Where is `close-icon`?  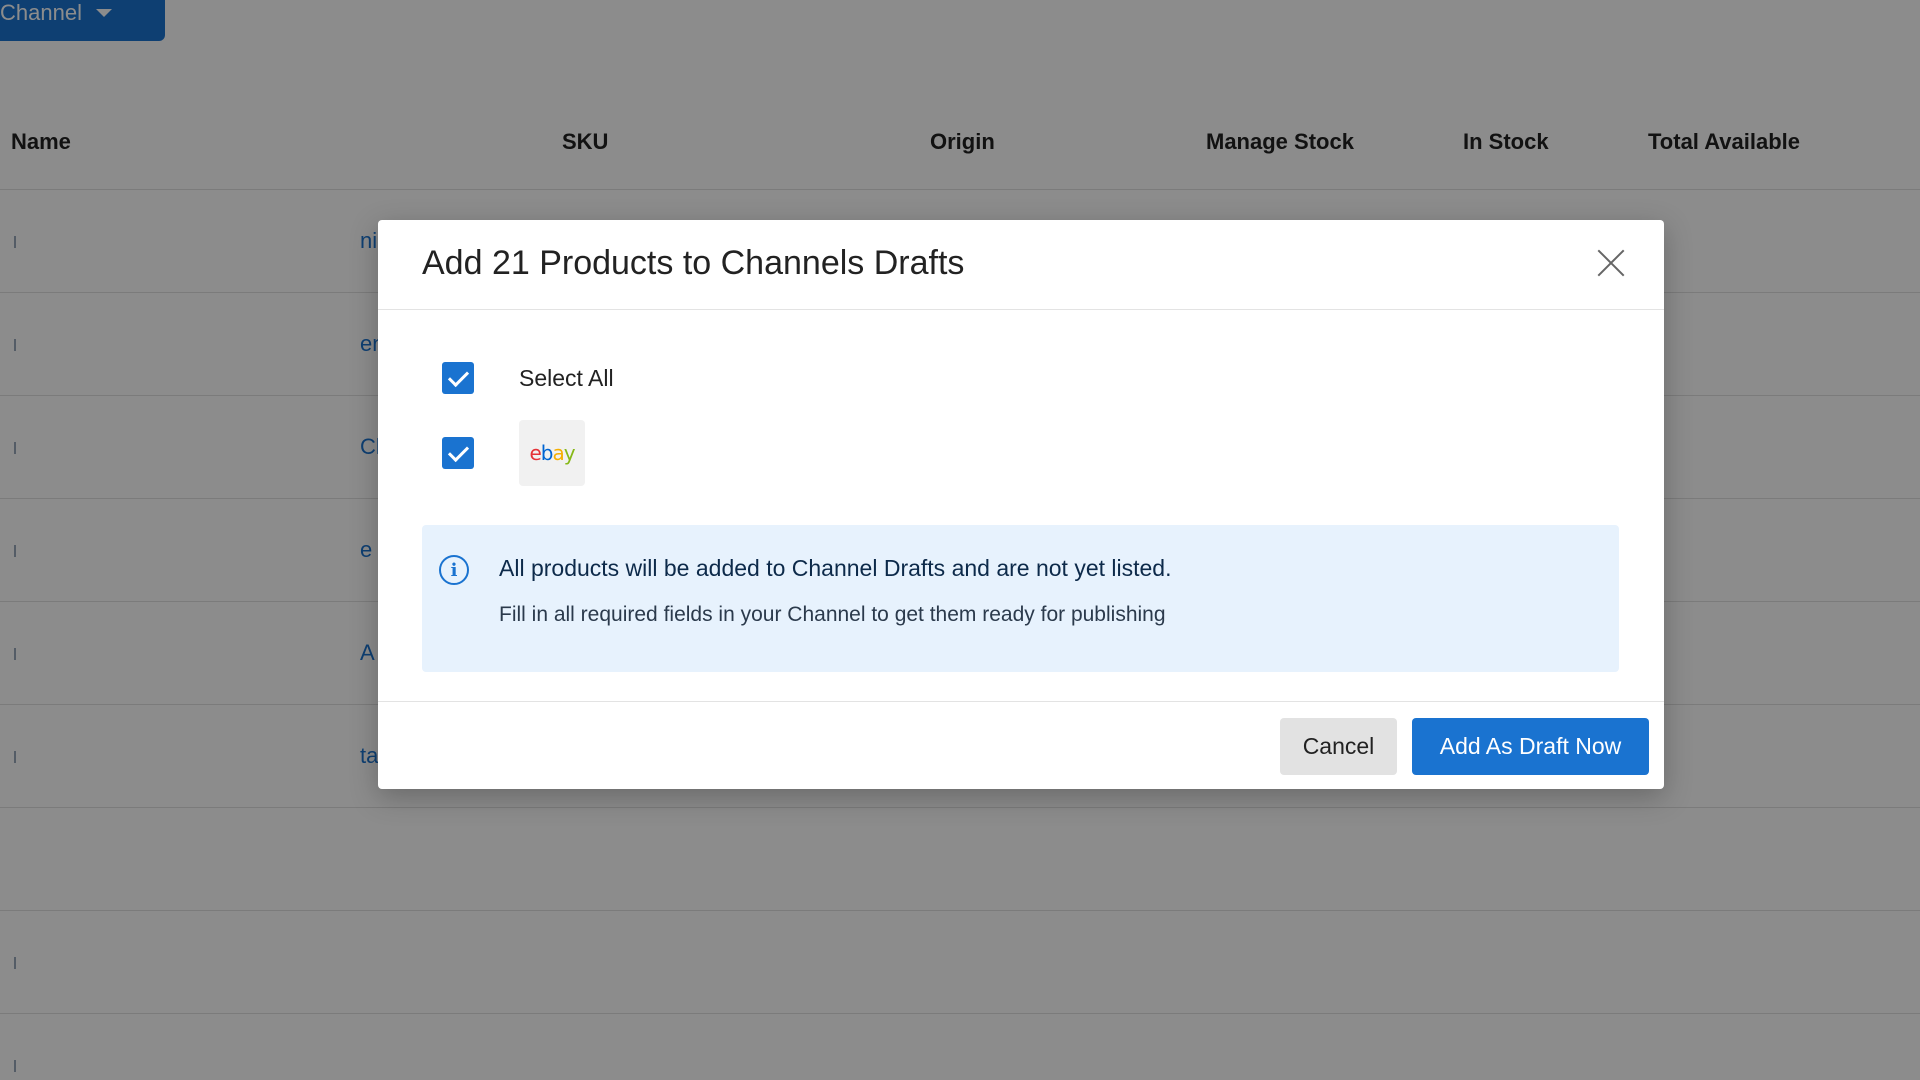 close-icon is located at coordinates (1611, 263).